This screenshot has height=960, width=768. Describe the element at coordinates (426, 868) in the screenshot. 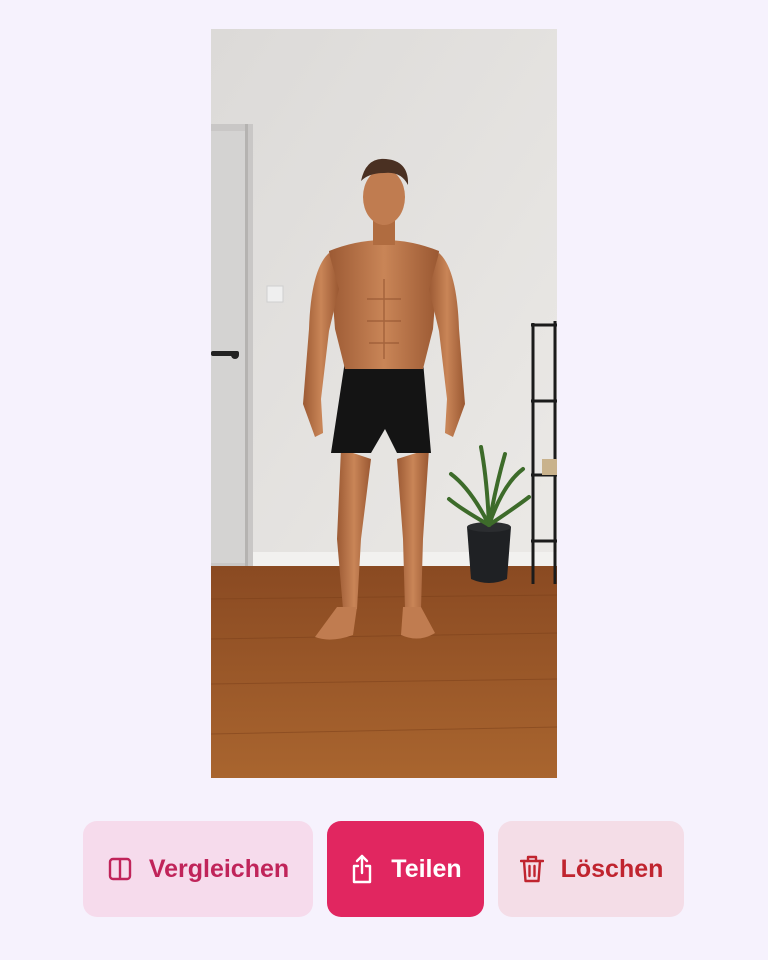

I see `share-label: Teilen` at that location.